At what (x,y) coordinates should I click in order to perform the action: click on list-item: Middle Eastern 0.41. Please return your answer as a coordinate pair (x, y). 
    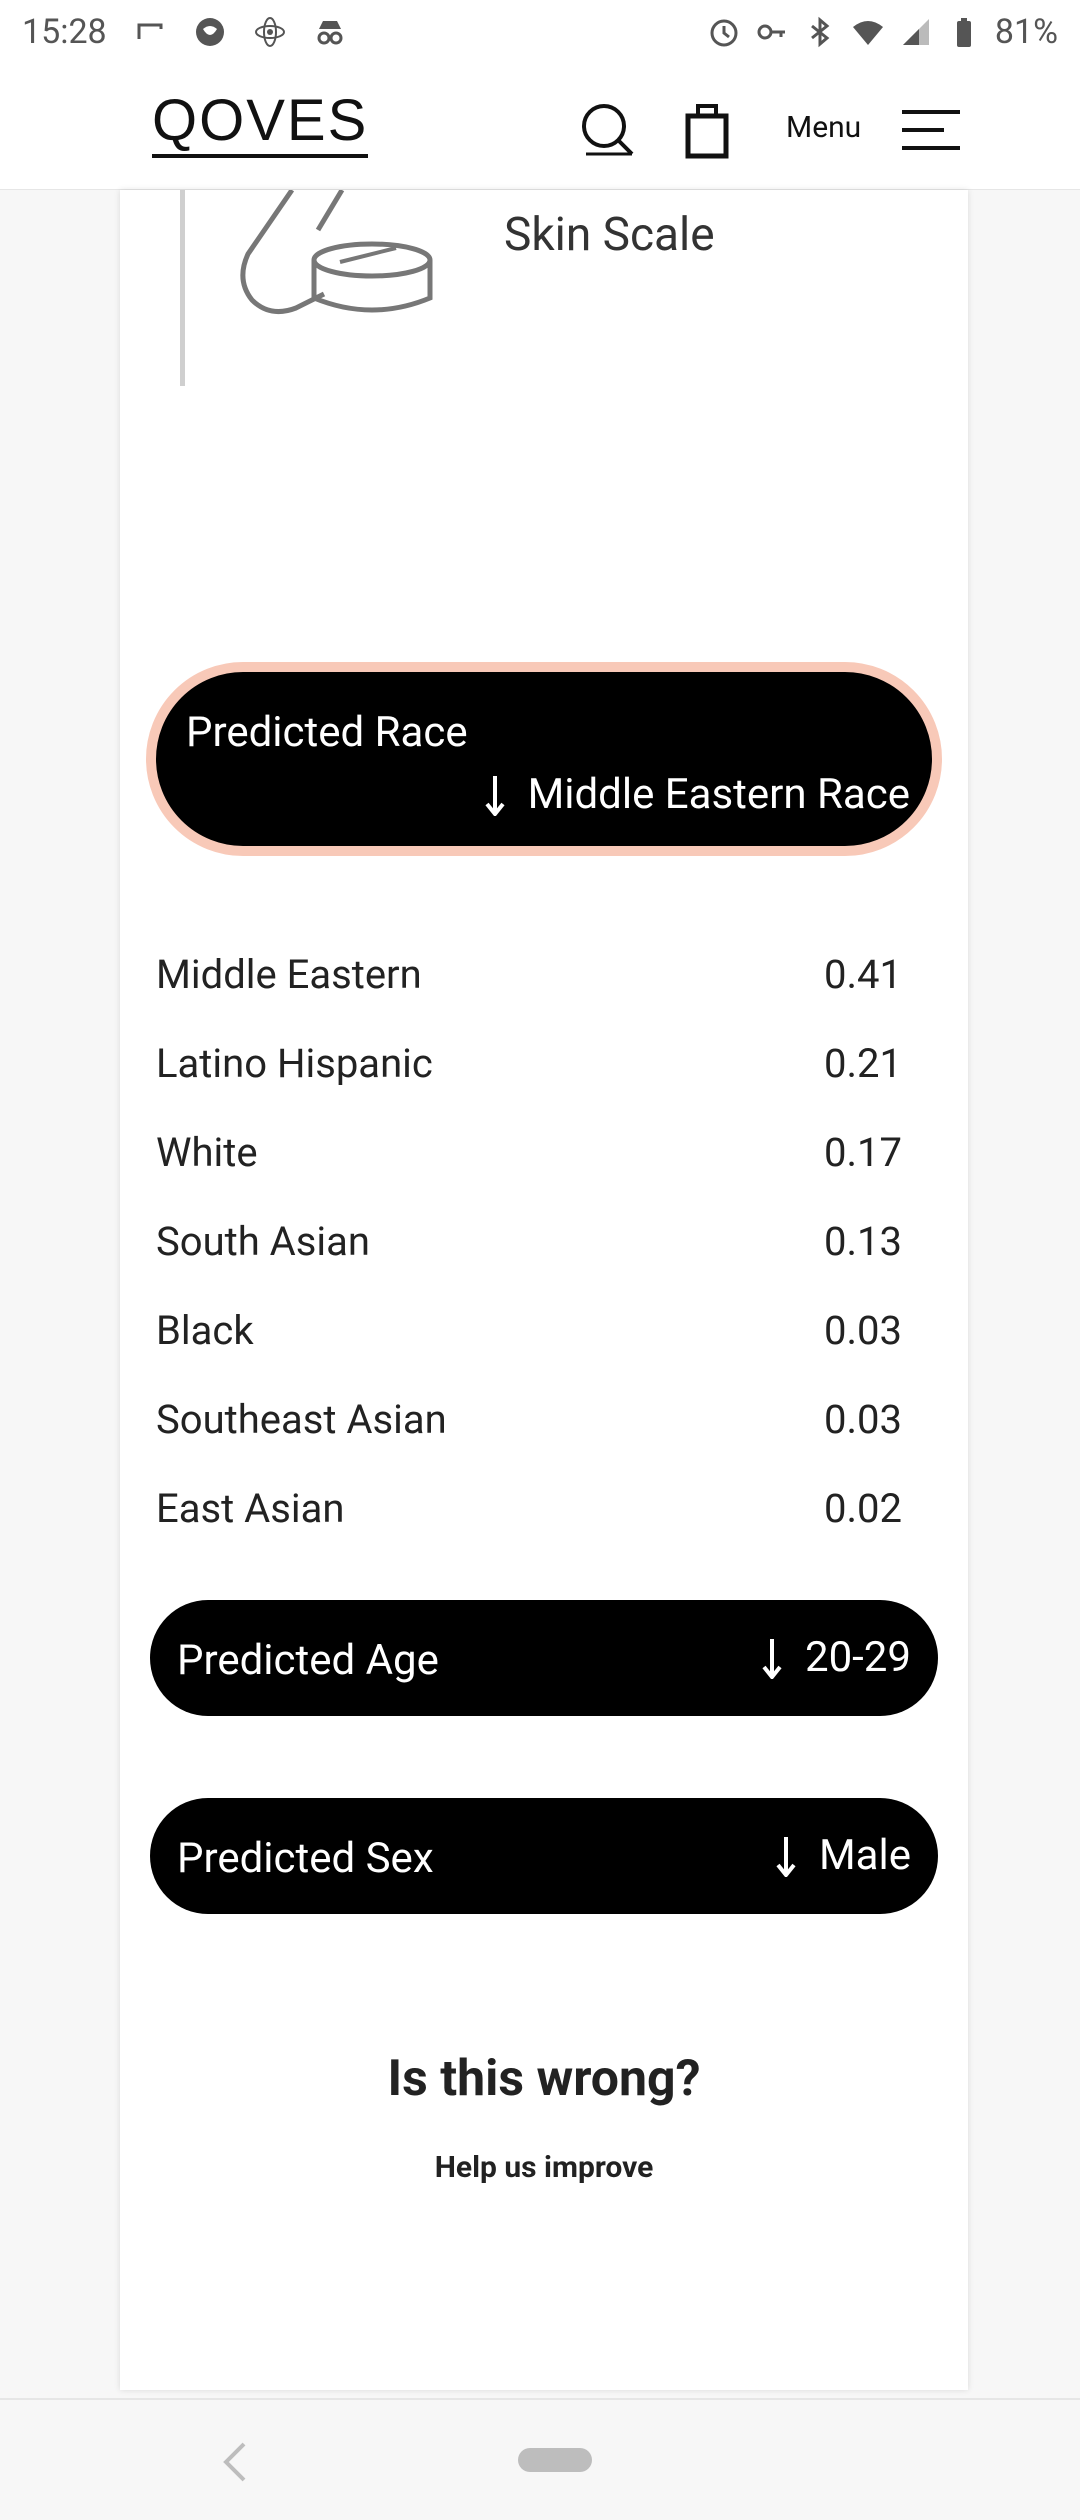
    Looking at the image, I should click on (529, 974).